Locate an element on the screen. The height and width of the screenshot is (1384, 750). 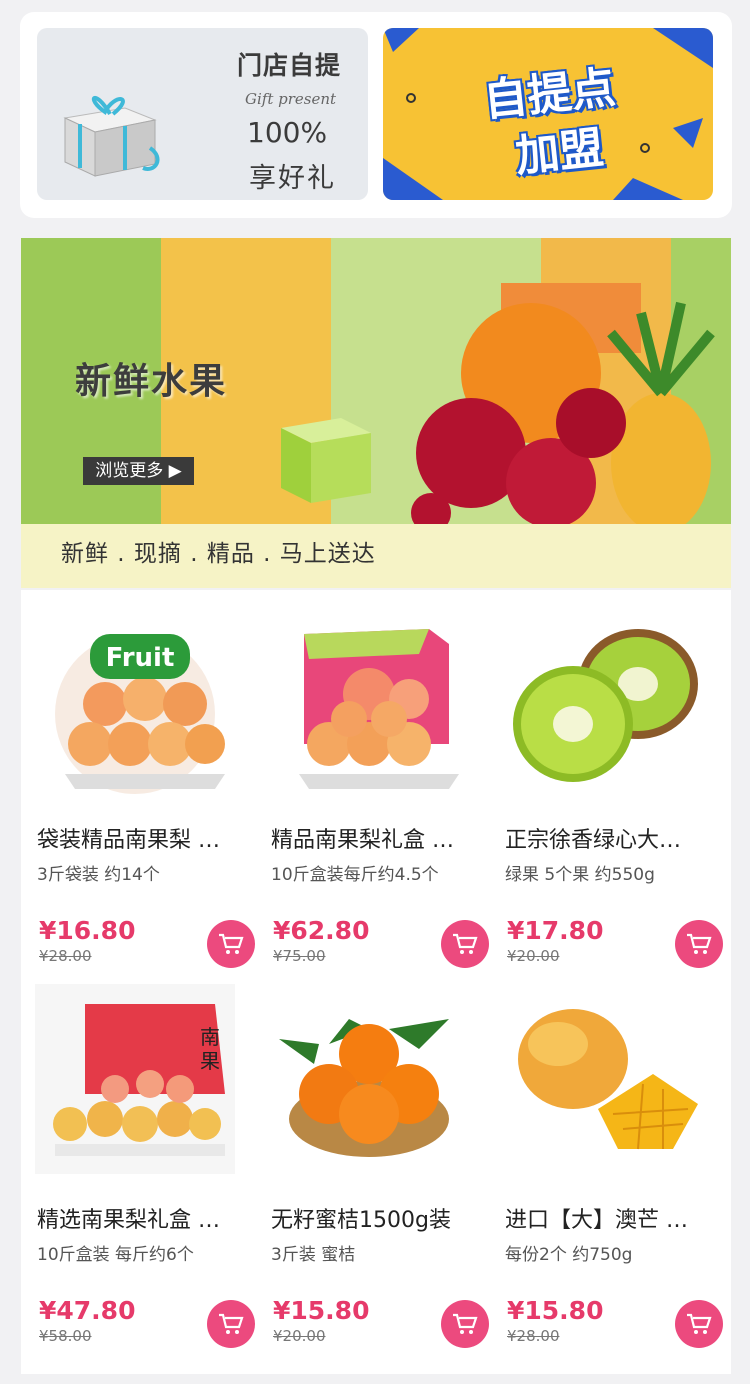
svg-text: Fruit is located at coordinates (140, 658).